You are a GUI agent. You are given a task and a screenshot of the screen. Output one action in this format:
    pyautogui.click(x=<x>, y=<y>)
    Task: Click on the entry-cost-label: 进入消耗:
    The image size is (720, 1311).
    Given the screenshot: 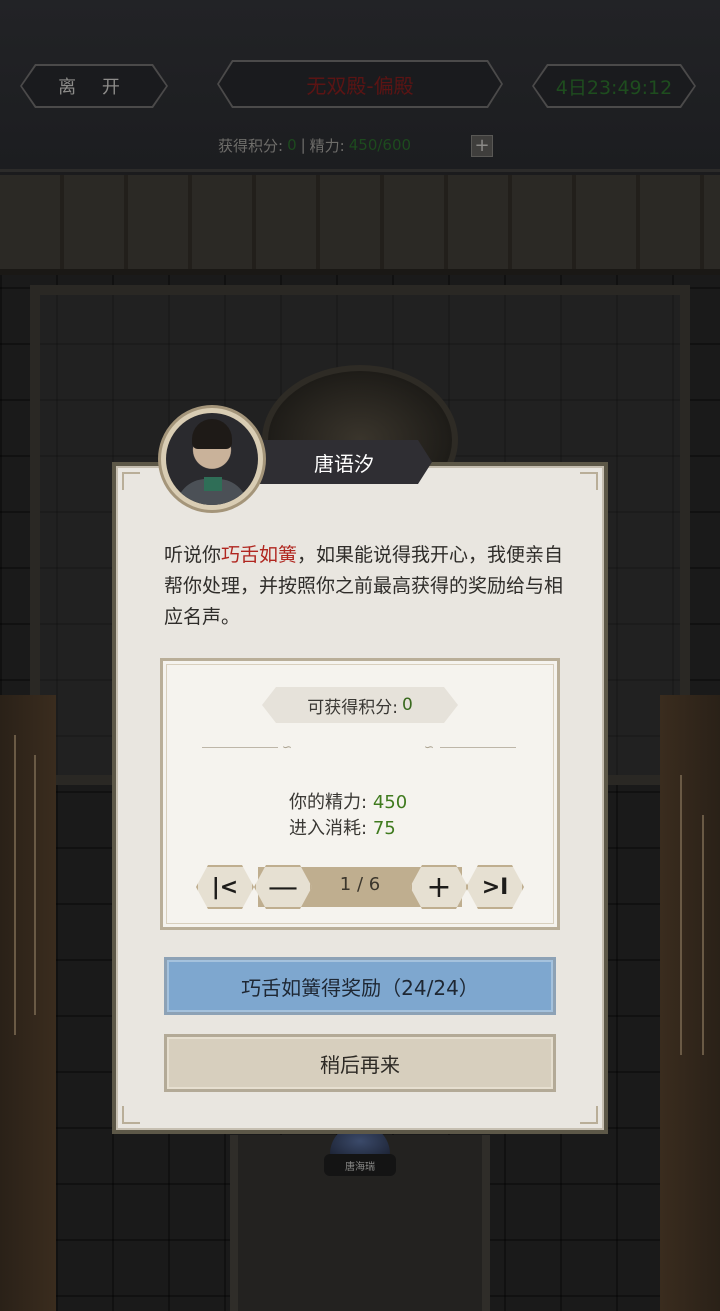 What is the action you would take?
    pyautogui.click(x=328, y=828)
    